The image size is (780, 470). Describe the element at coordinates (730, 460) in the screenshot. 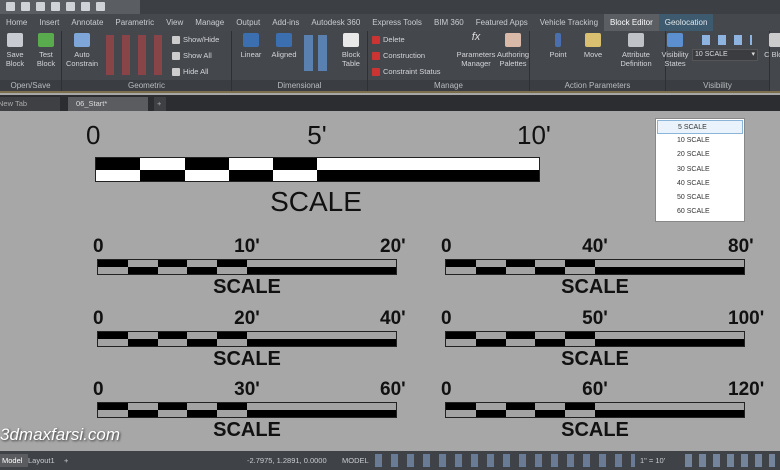

I see `status-tool-icons` at that location.